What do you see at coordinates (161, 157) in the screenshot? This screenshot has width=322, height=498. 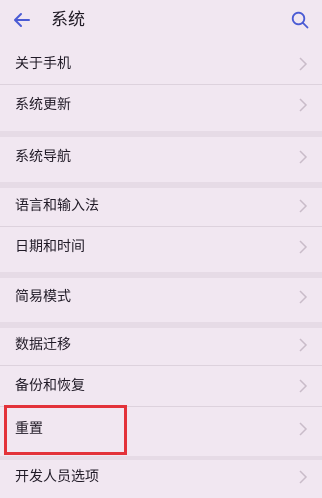 I see `menu-item-system-navigation: 系统导航` at bounding box center [161, 157].